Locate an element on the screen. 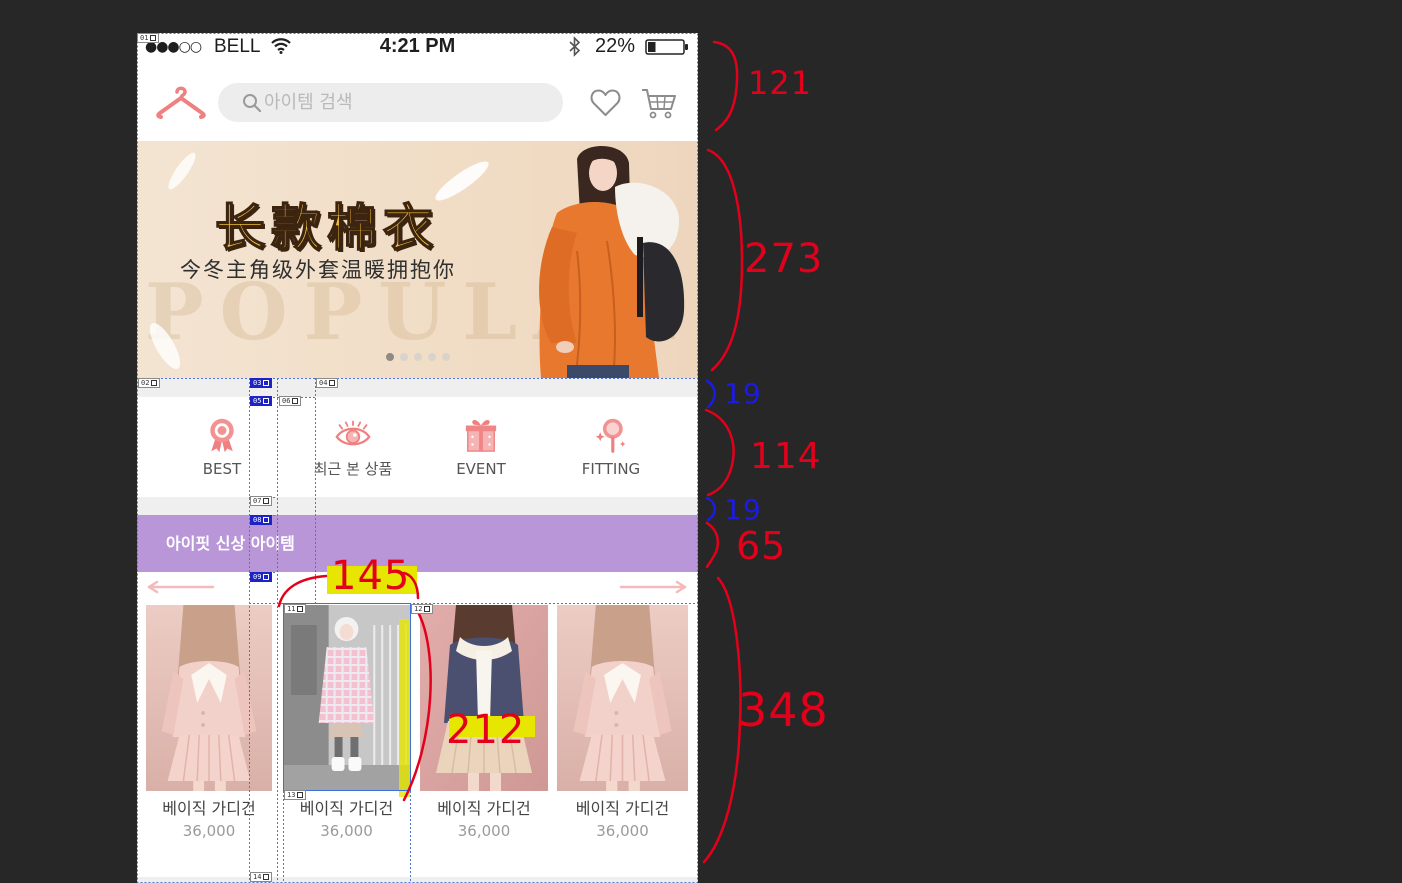  magic-mirror-icon is located at coordinates (610, 435).